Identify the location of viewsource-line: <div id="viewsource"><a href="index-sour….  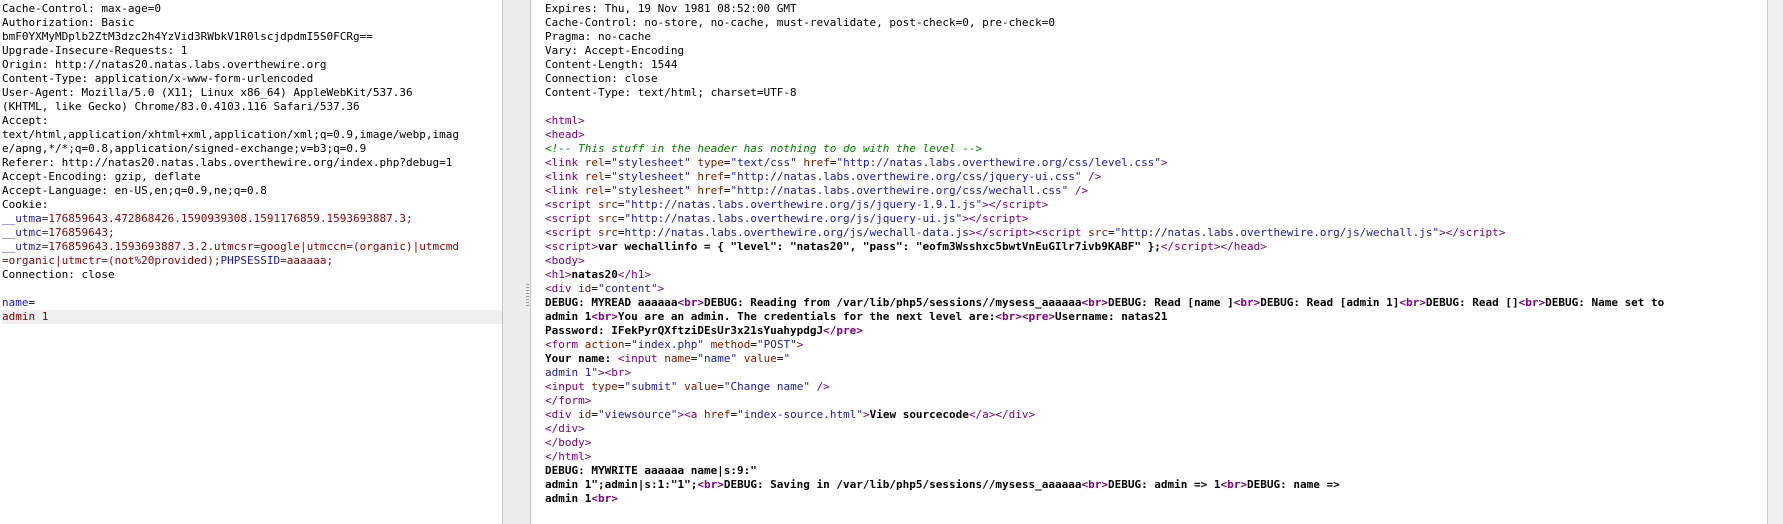
(790, 414).